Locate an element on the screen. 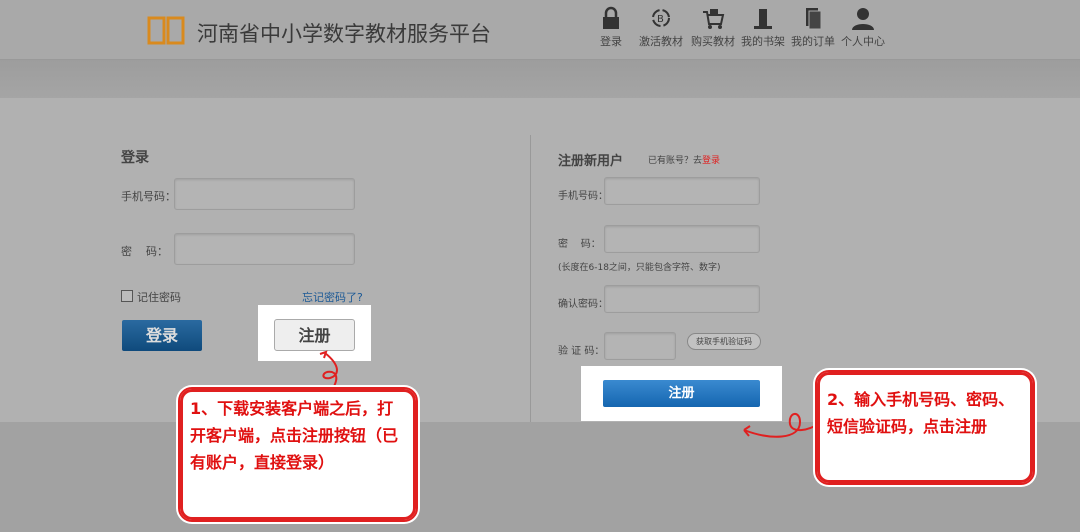  site-title: 河南省中小学数字教材服务平台 is located at coordinates (344, 34).